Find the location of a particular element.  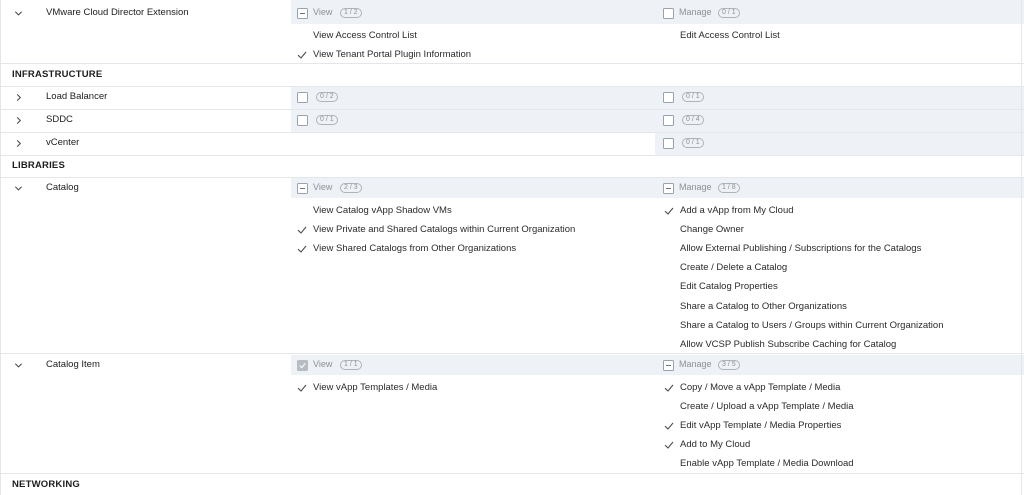

section-heading-libraries: LIBRARIES is located at coordinates (38, 165).